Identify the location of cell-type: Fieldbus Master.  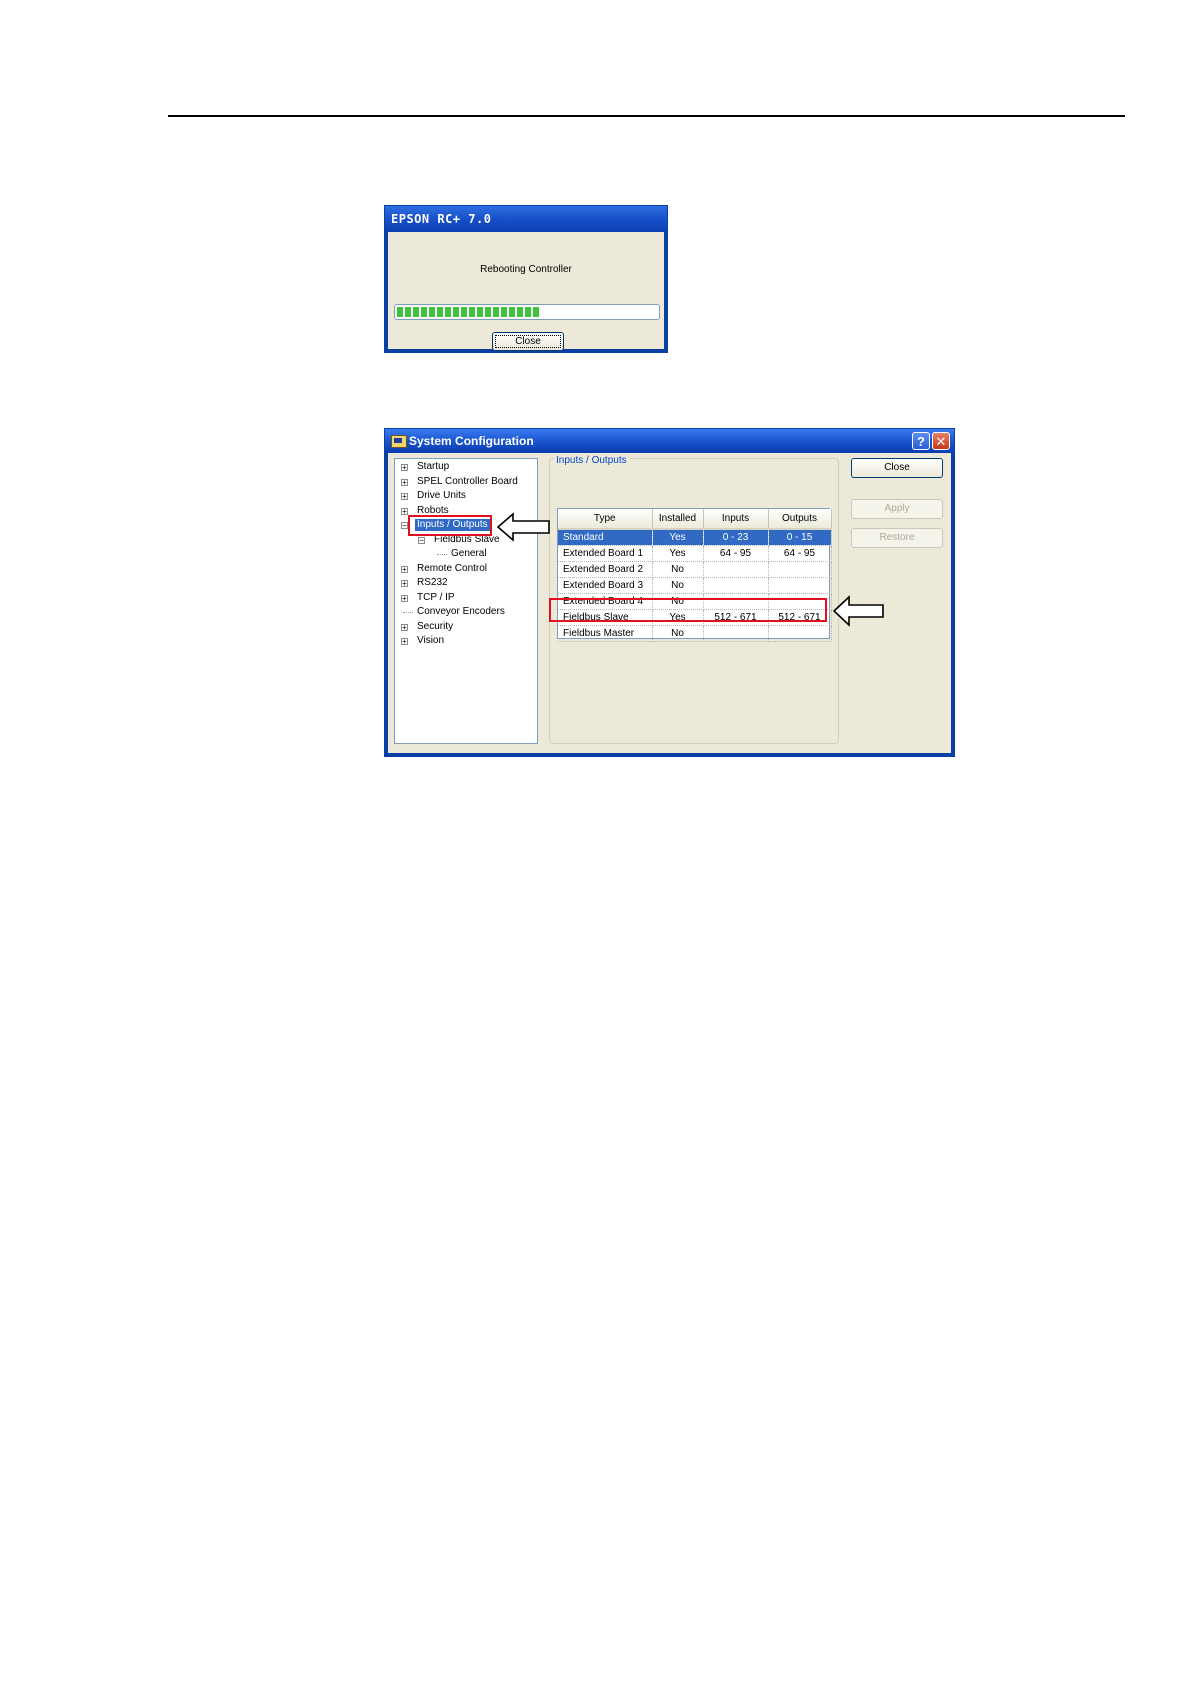
(605, 633).